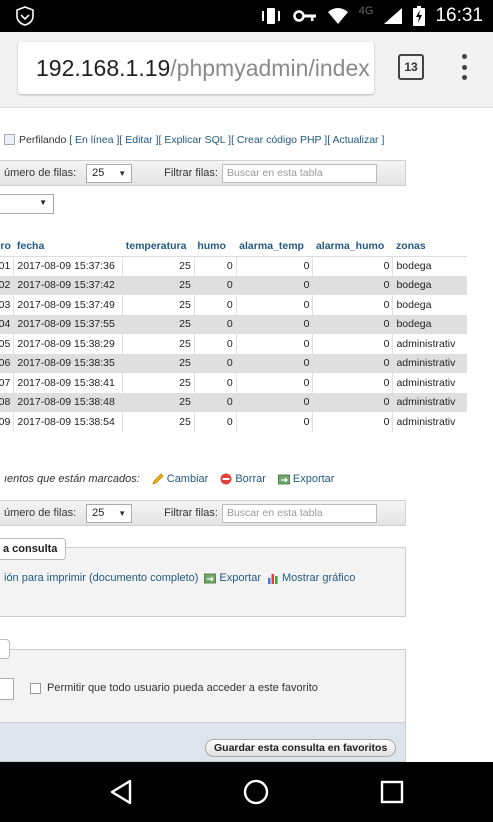  I want to click on table-row: 1032017-08-09 15:37:4925000bodega, so click(233, 305).